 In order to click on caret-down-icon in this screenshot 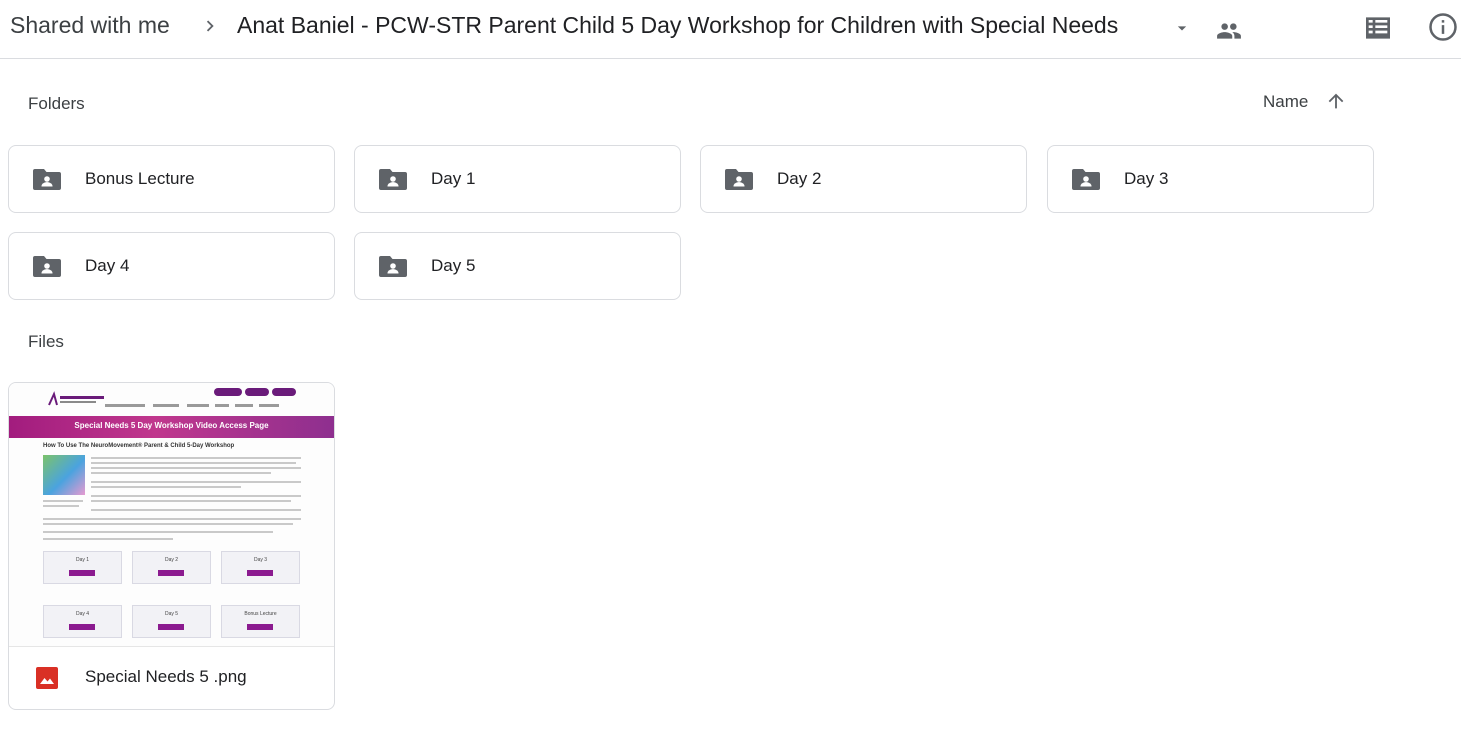, I will do `click(1182, 28)`.